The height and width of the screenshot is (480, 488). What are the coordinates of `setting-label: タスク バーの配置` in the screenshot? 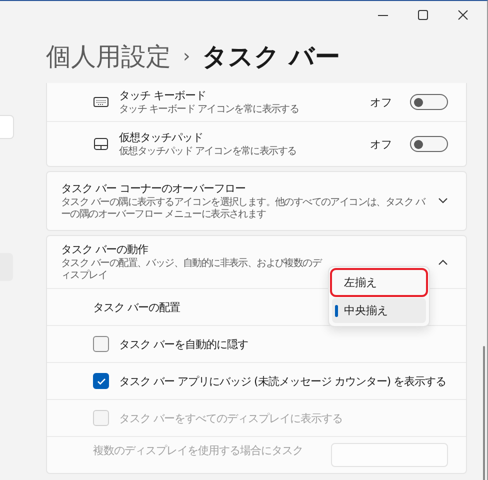 It's located at (136, 307).